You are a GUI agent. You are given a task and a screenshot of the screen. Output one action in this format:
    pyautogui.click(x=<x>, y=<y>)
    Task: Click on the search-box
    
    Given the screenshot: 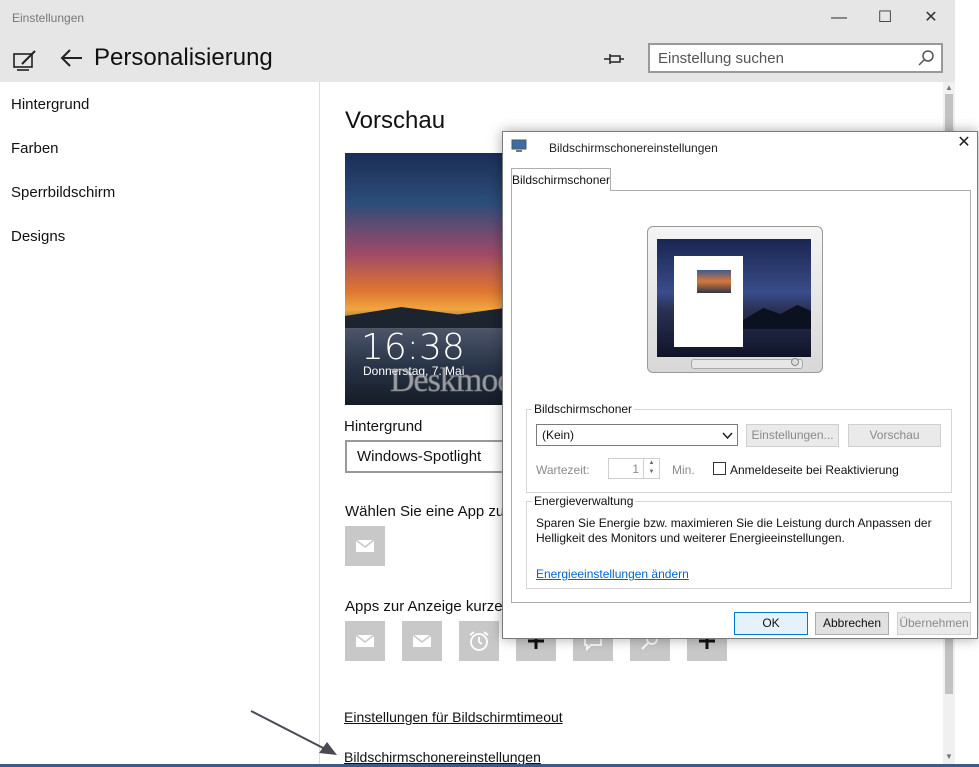 What is the action you would take?
    pyautogui.click(x=795, y=58)
    